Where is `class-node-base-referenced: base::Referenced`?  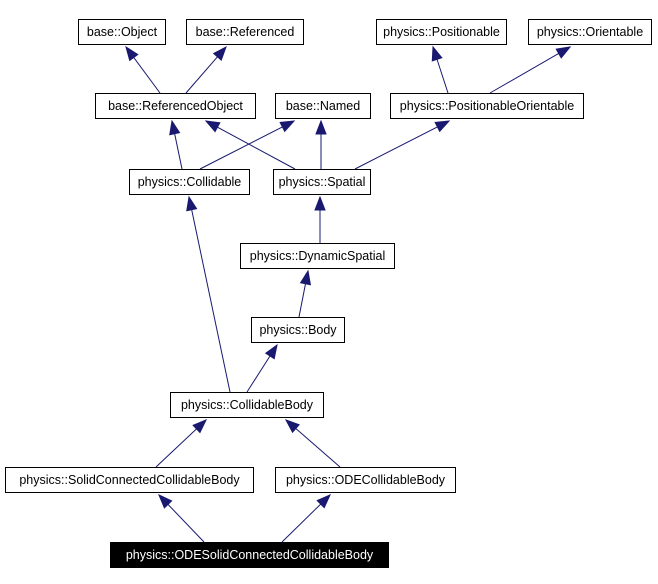 class-node-base-referenced: base::Referenced is located at coordinates (245, 32).